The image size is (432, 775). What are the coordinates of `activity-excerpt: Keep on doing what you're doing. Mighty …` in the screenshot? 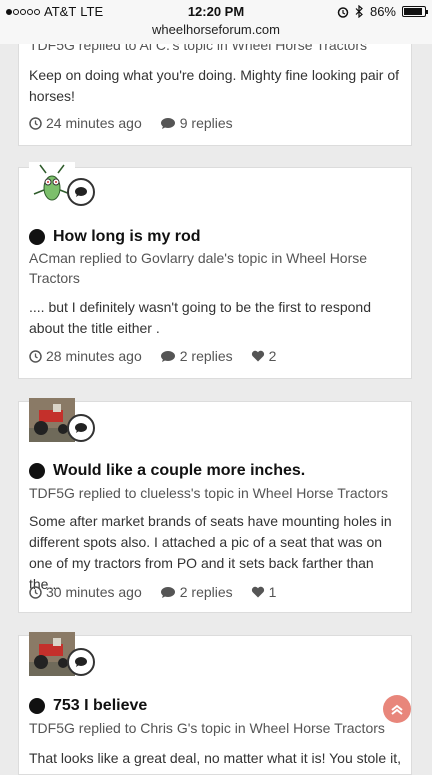 It's located at (214, 85).